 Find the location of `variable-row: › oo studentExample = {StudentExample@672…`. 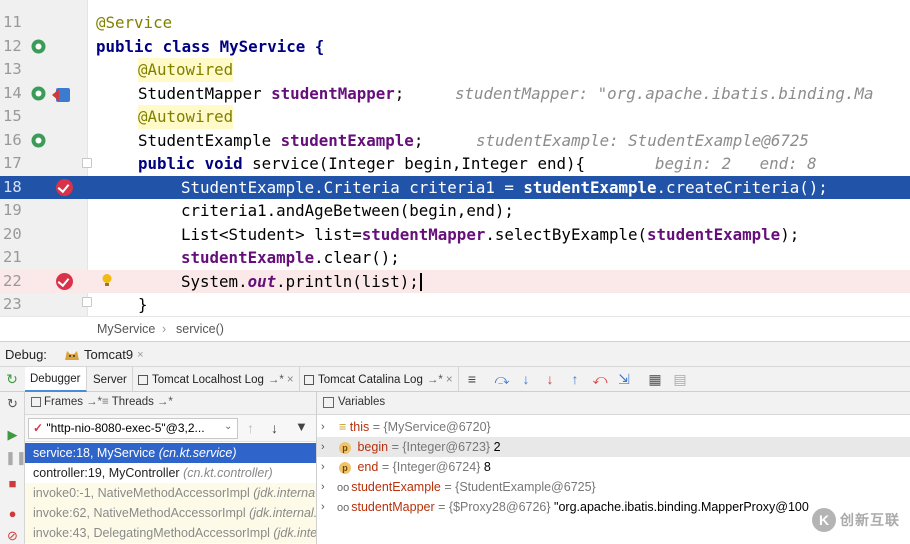

variable-row: › oo studentExample = {StudentExample@672… is located at coordinates (613, 487).